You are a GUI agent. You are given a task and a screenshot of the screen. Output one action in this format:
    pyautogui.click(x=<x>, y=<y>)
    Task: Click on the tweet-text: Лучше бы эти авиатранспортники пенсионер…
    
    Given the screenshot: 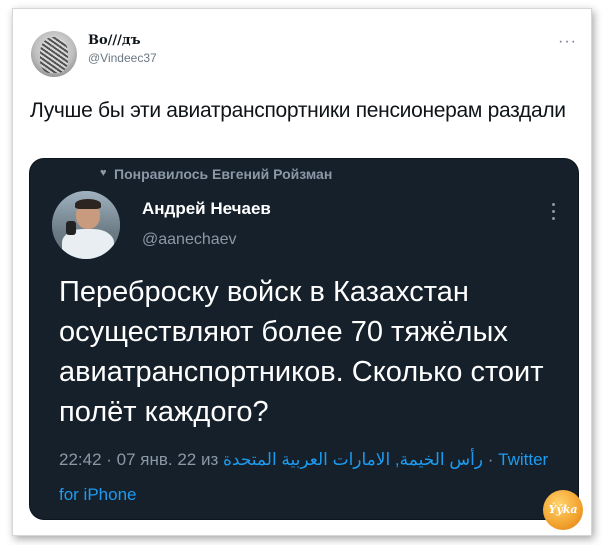 What is the action you would take?
    pyautogui.click(x=298, y=110)
    